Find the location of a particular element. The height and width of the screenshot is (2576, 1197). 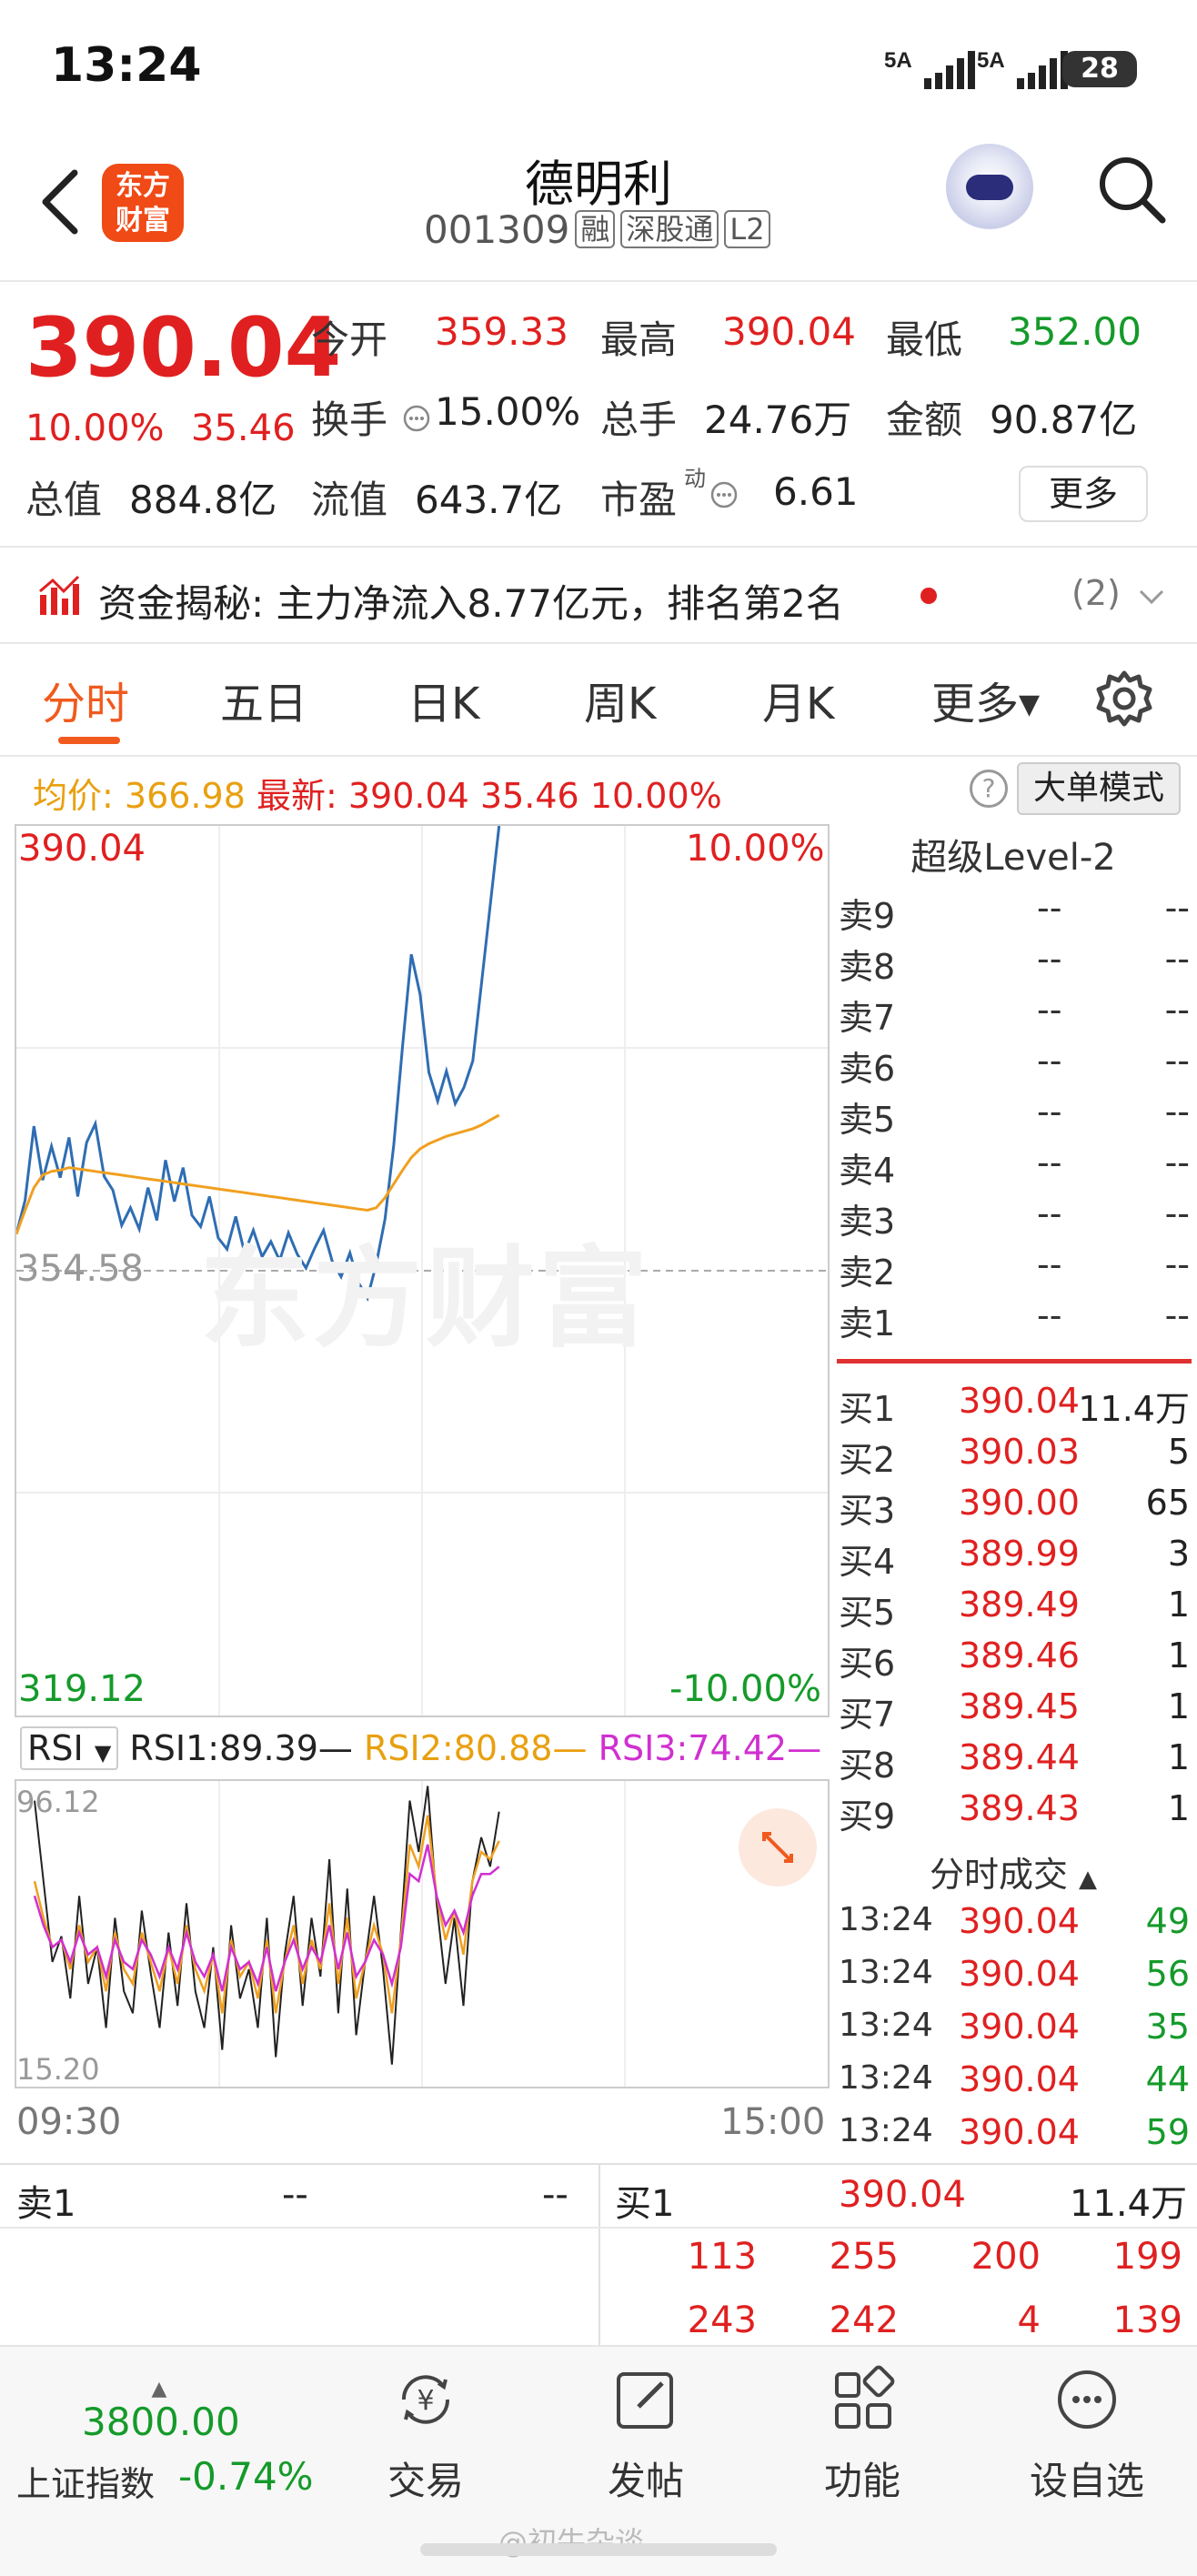

pe-value: 6.61 is located at coordinates (816, 491).